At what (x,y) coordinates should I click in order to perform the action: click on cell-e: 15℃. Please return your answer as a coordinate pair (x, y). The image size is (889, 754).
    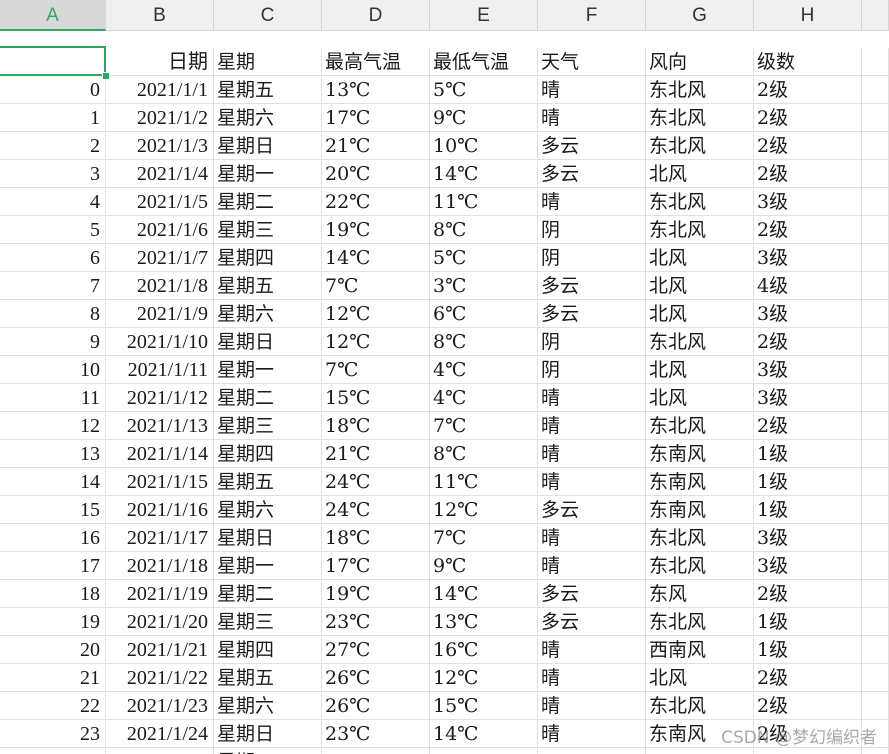
    Looking at the image, I should click on (484, 706).